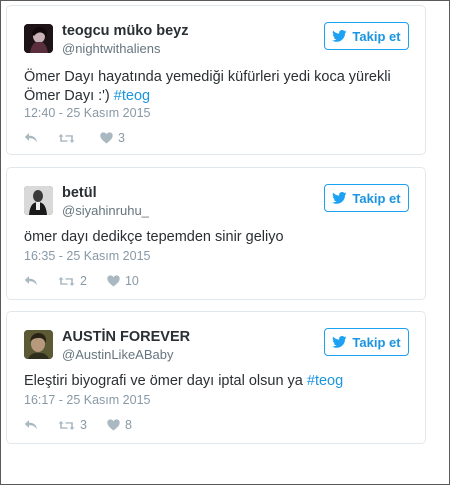  What do you see at coordinates (154, 237) in the screenshot?
I see `tweet-text-body: ömer dayı dedikçe tepemden sinir geliyo` at bounding box center [154, 237].